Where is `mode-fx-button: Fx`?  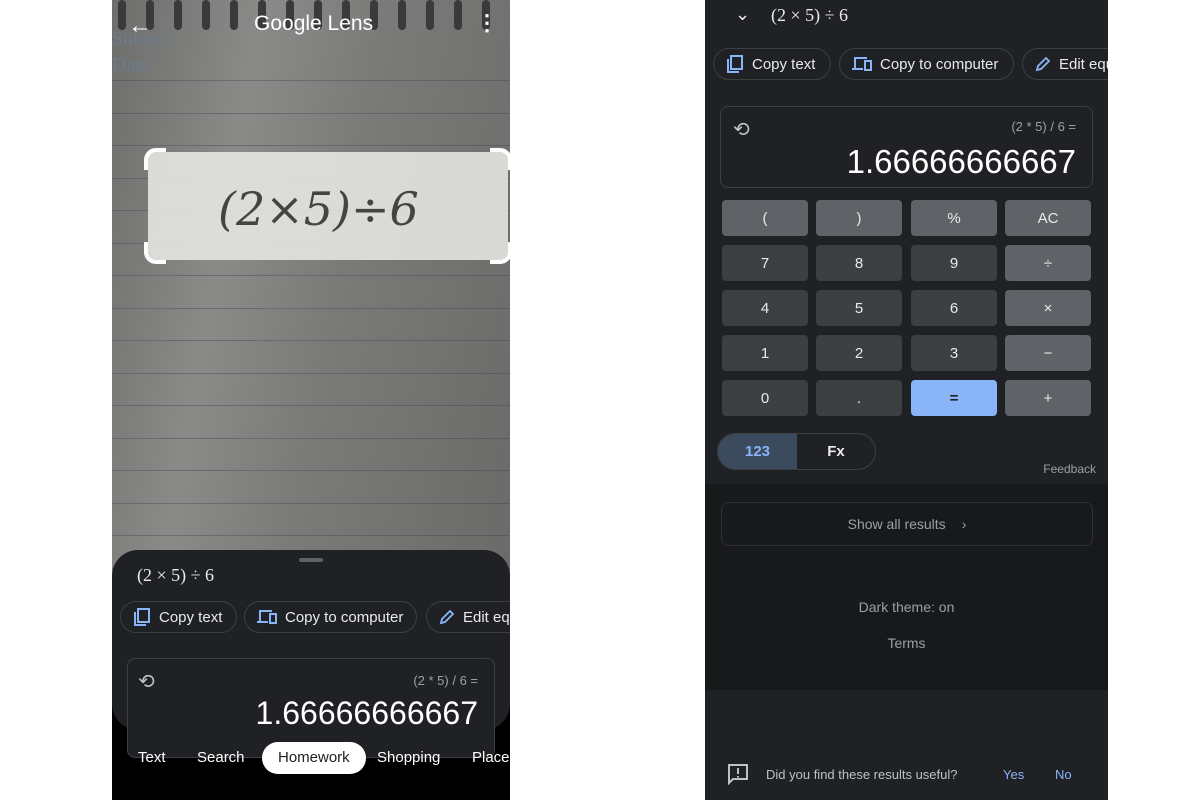
mode-fx-button: Fx is located at coordinates (836, 451).